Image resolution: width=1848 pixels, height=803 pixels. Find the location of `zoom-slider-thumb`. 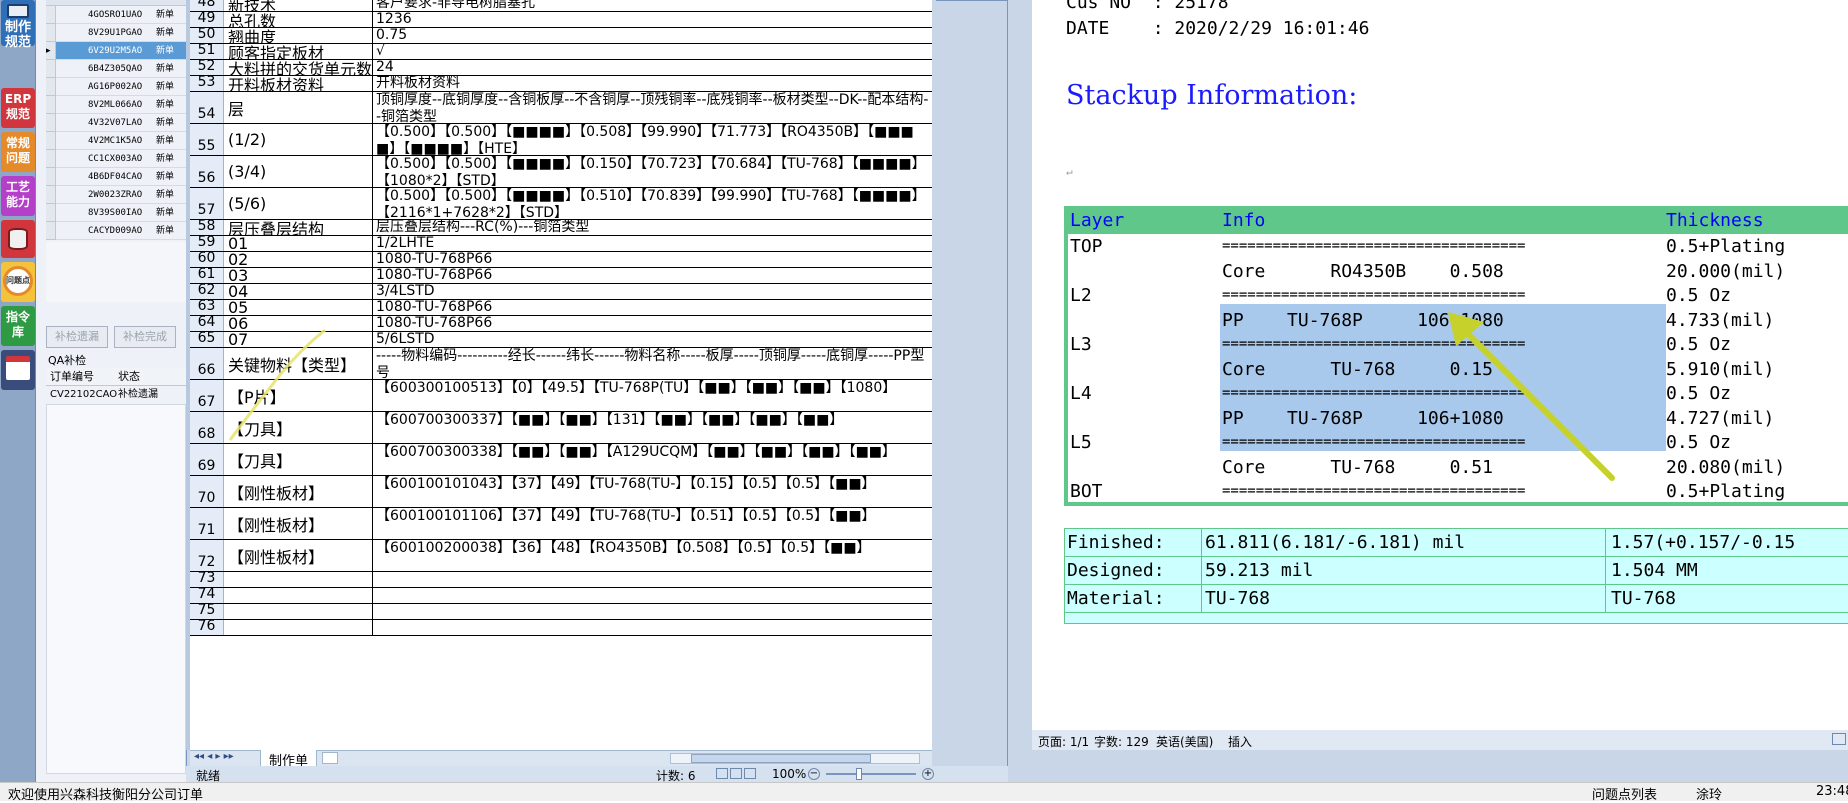

zoom-slider-thumb is located at coordinates (859, 774).